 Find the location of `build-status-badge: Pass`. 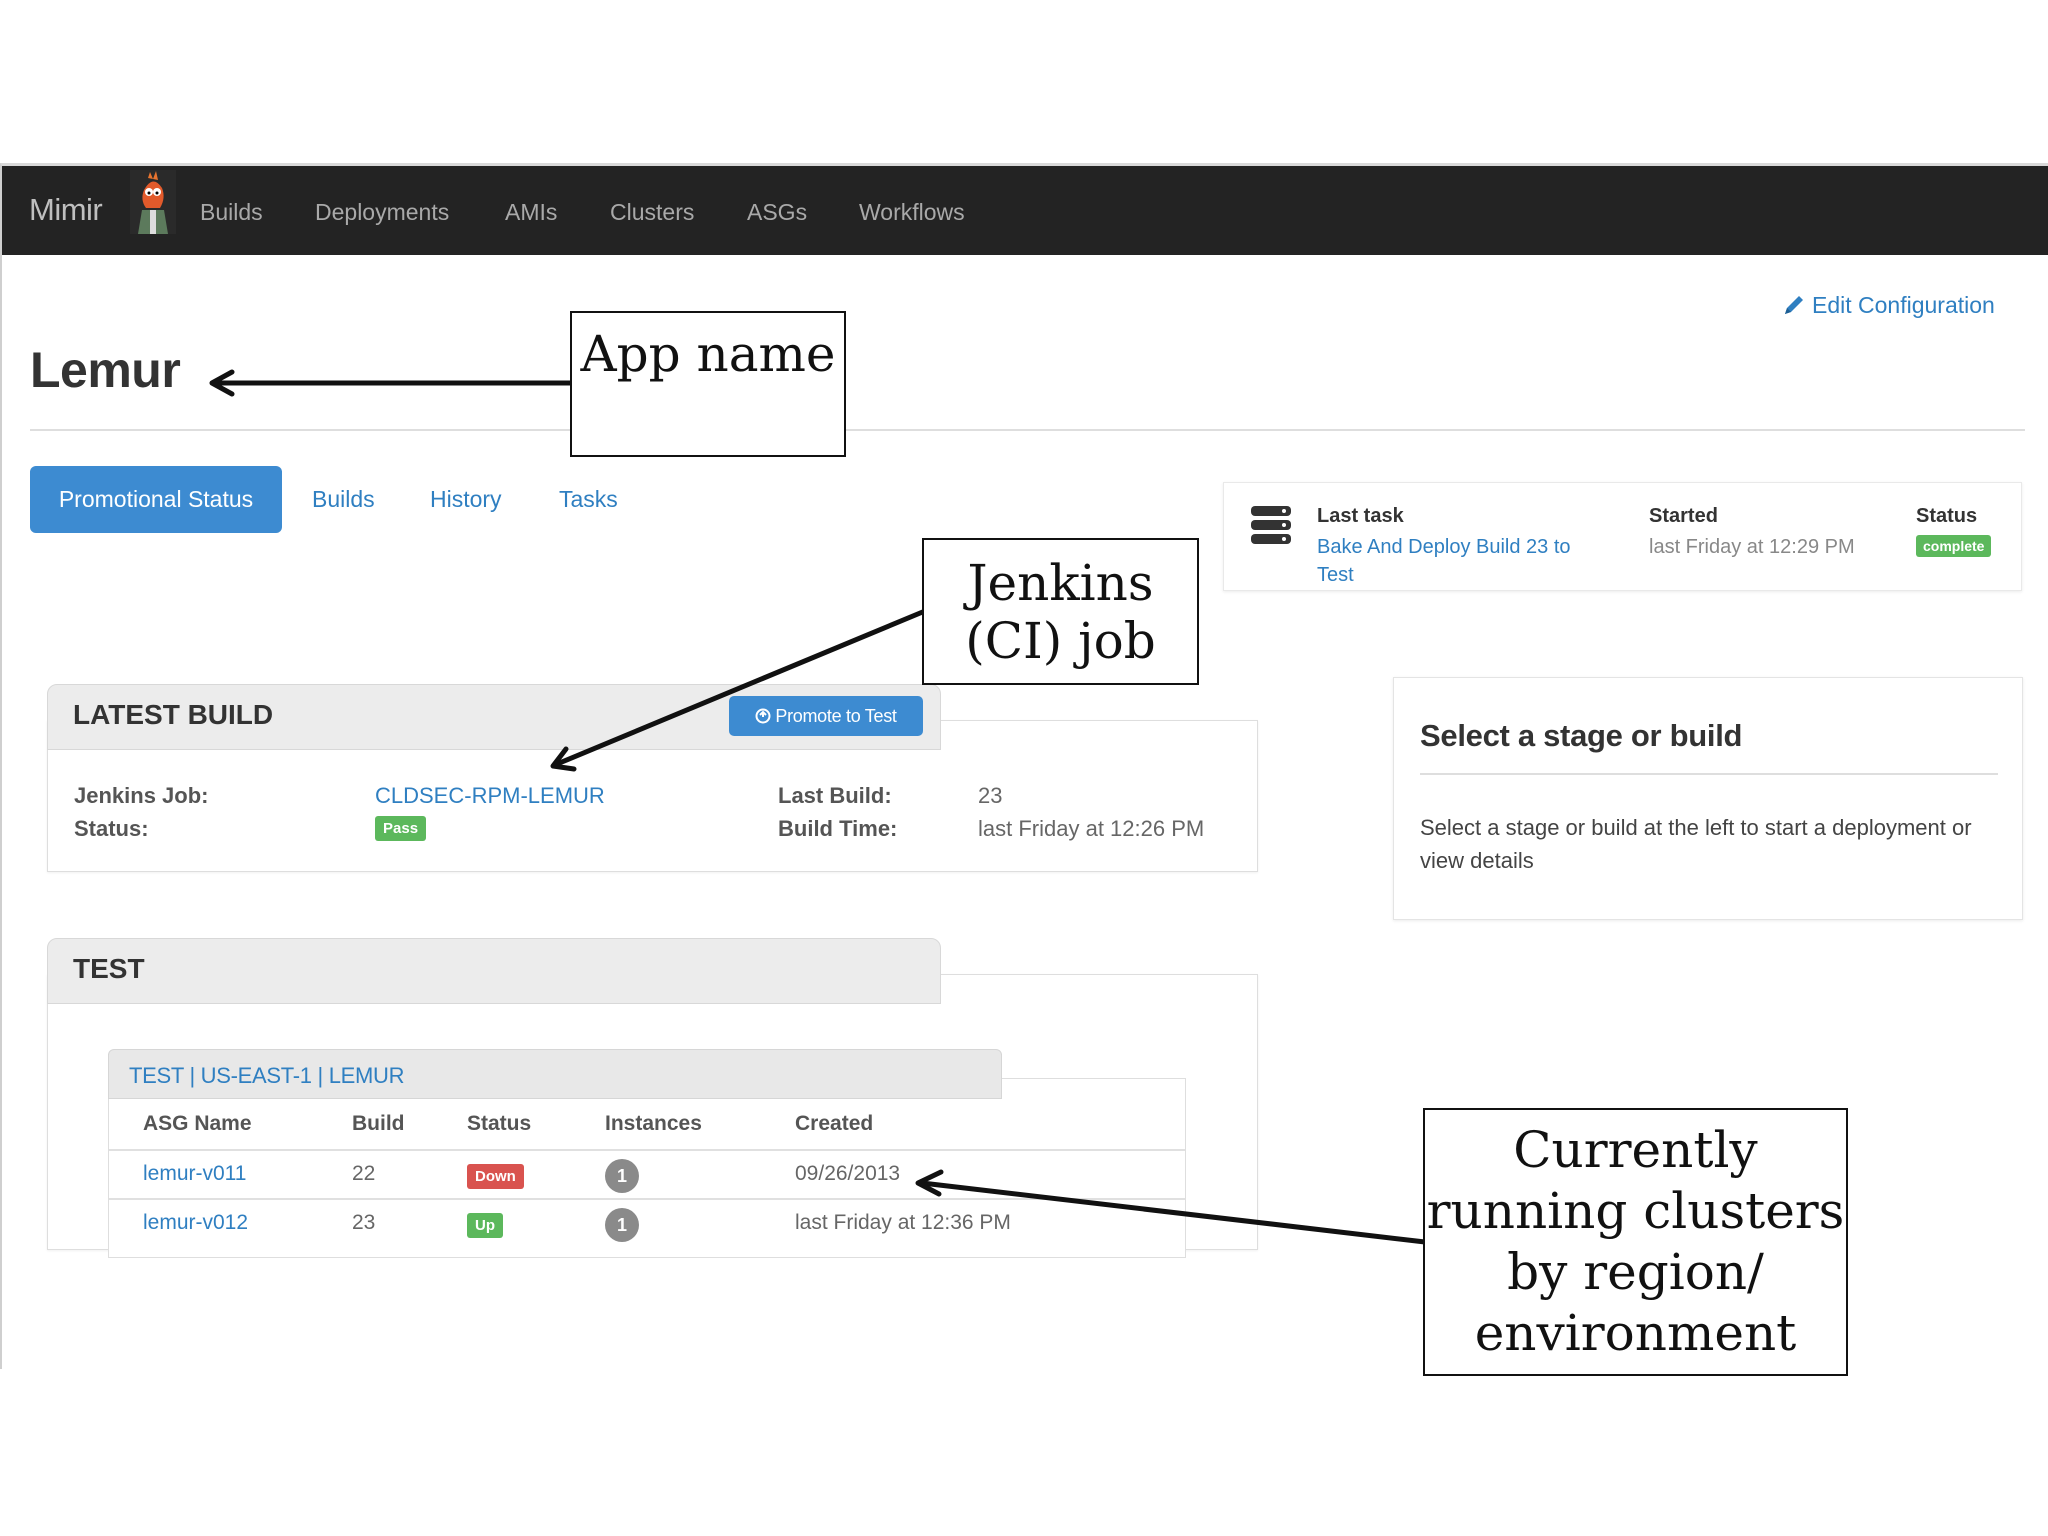

build-status-badge: Pass is located at coordinates (401, 828).